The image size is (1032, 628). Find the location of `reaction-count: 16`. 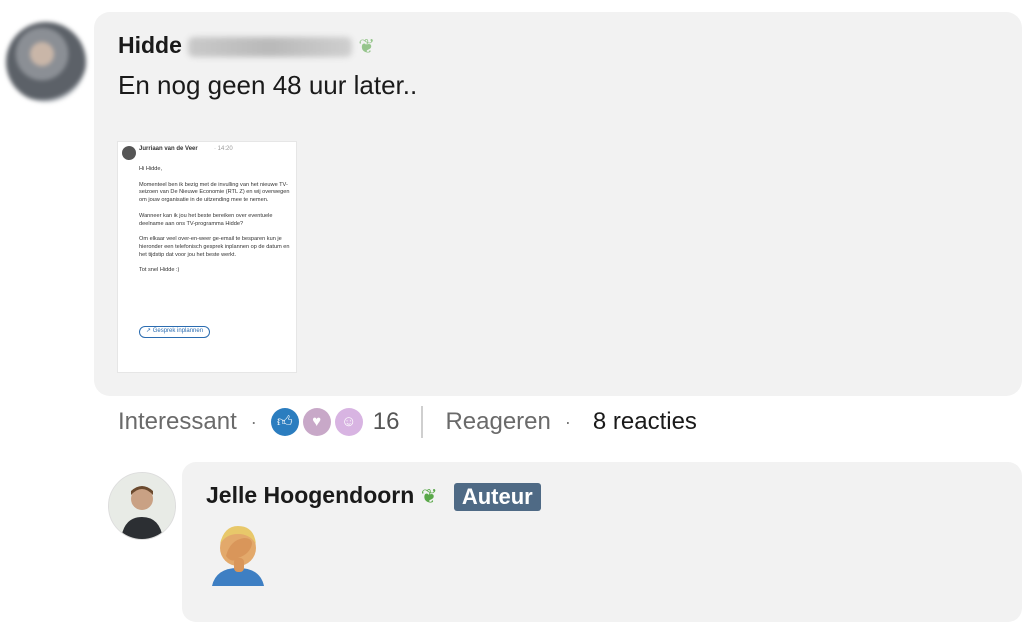

reaction-count: 16 is located at coordinates (386, 422).